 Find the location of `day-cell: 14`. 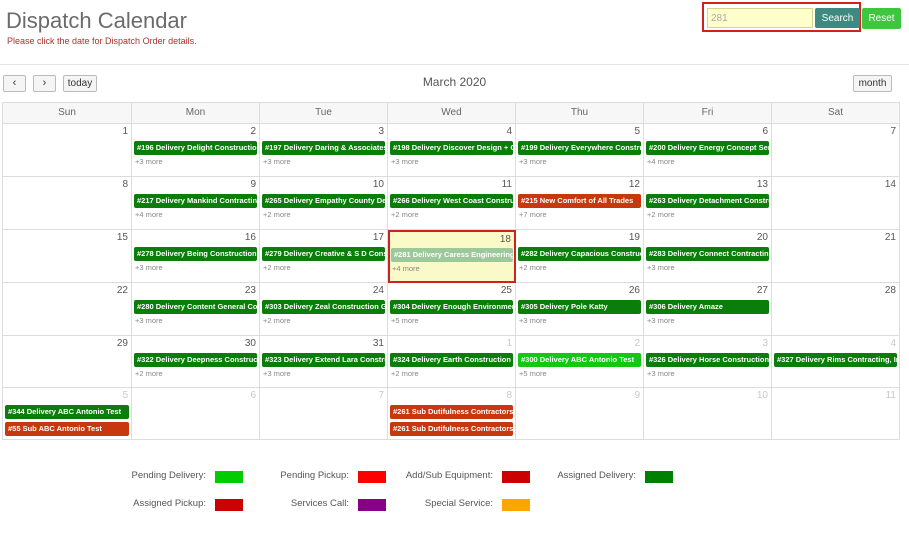

day-cell: 14 is located at coordinates (836, 203).